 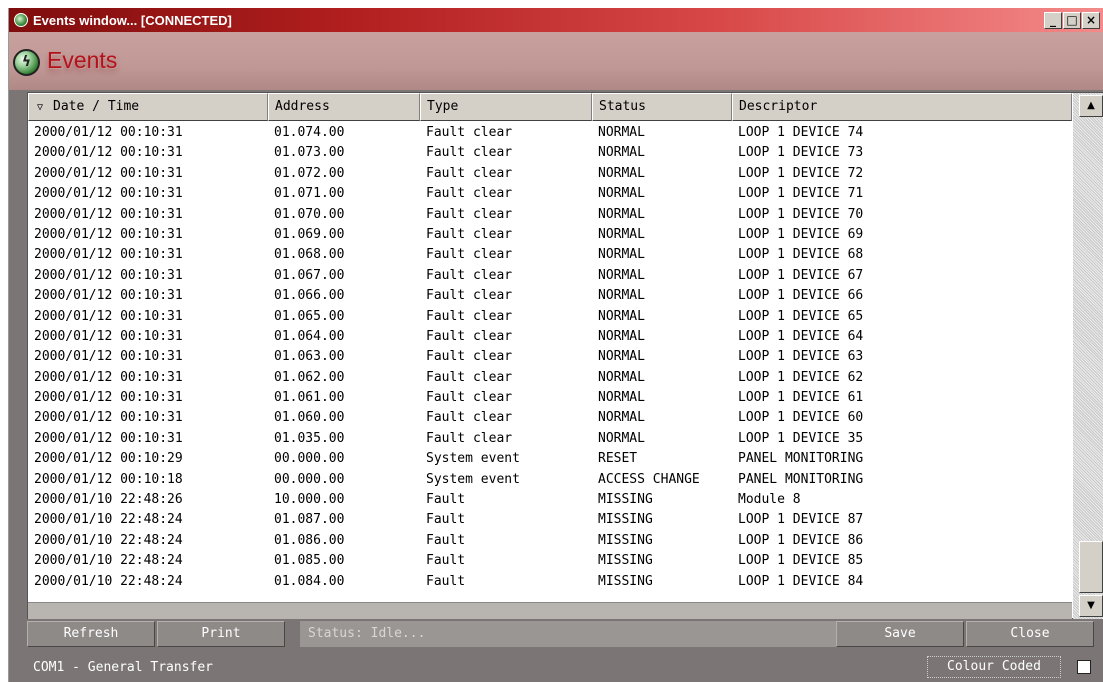 What do you see at coordinates (26, 62) in the screenshot?
I see `lightning-globe-icon: ϟ` at bounding box center [26, 62].